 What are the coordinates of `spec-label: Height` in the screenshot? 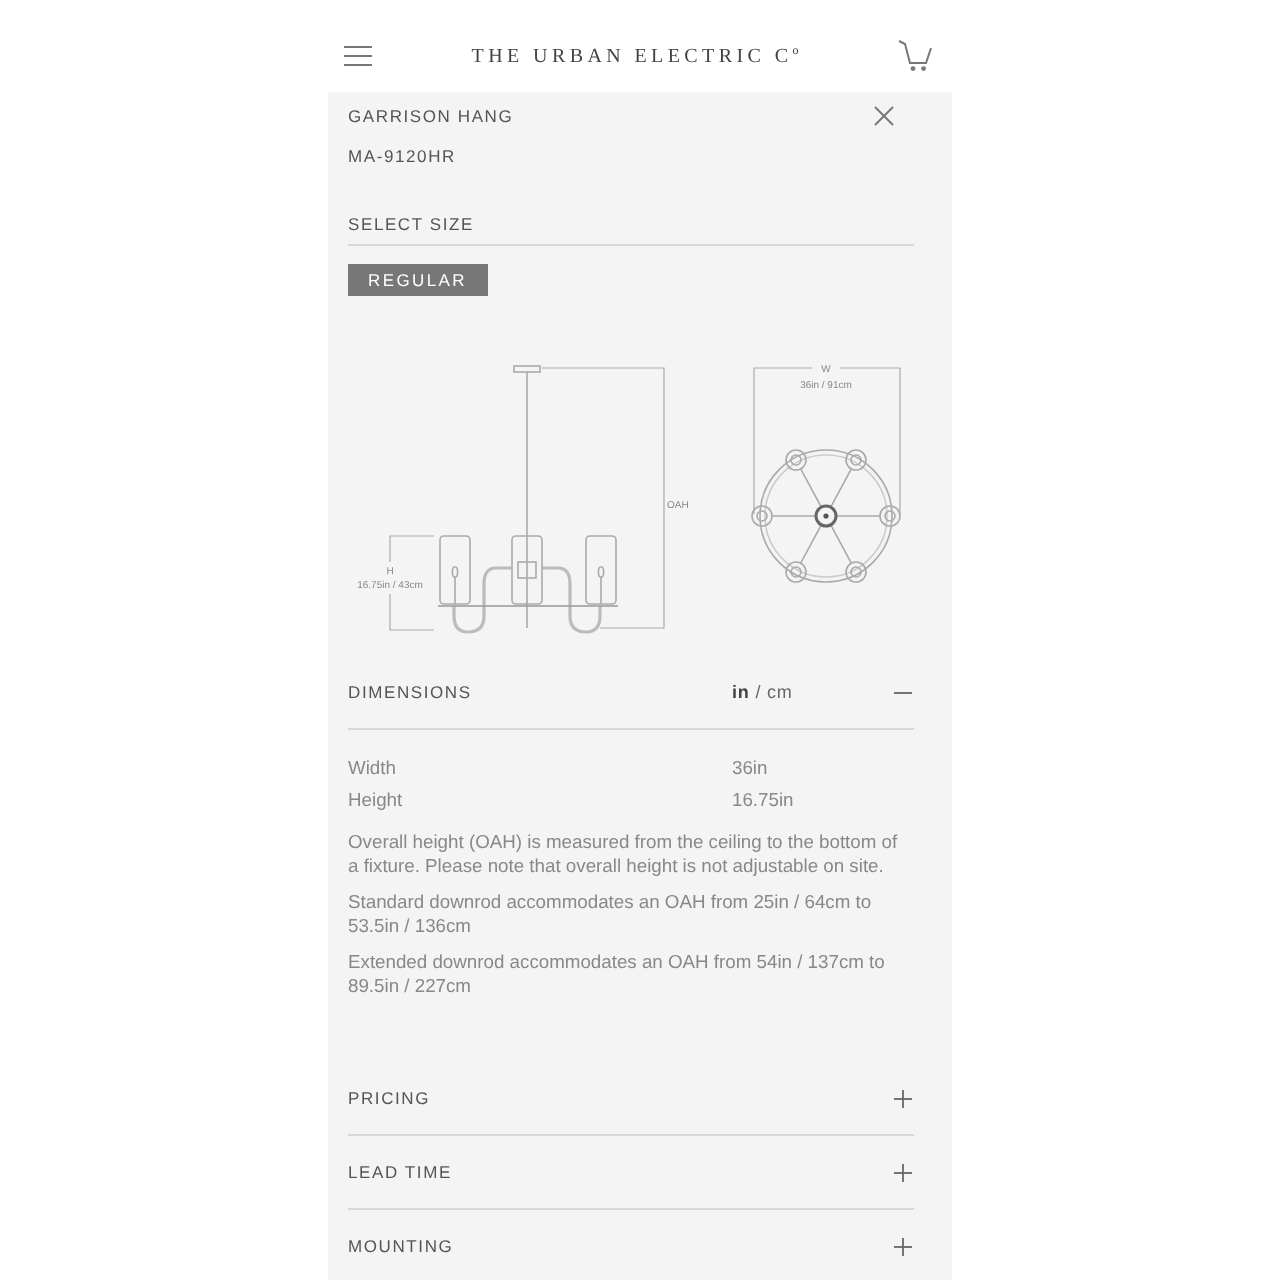 It's located at (376, 798).